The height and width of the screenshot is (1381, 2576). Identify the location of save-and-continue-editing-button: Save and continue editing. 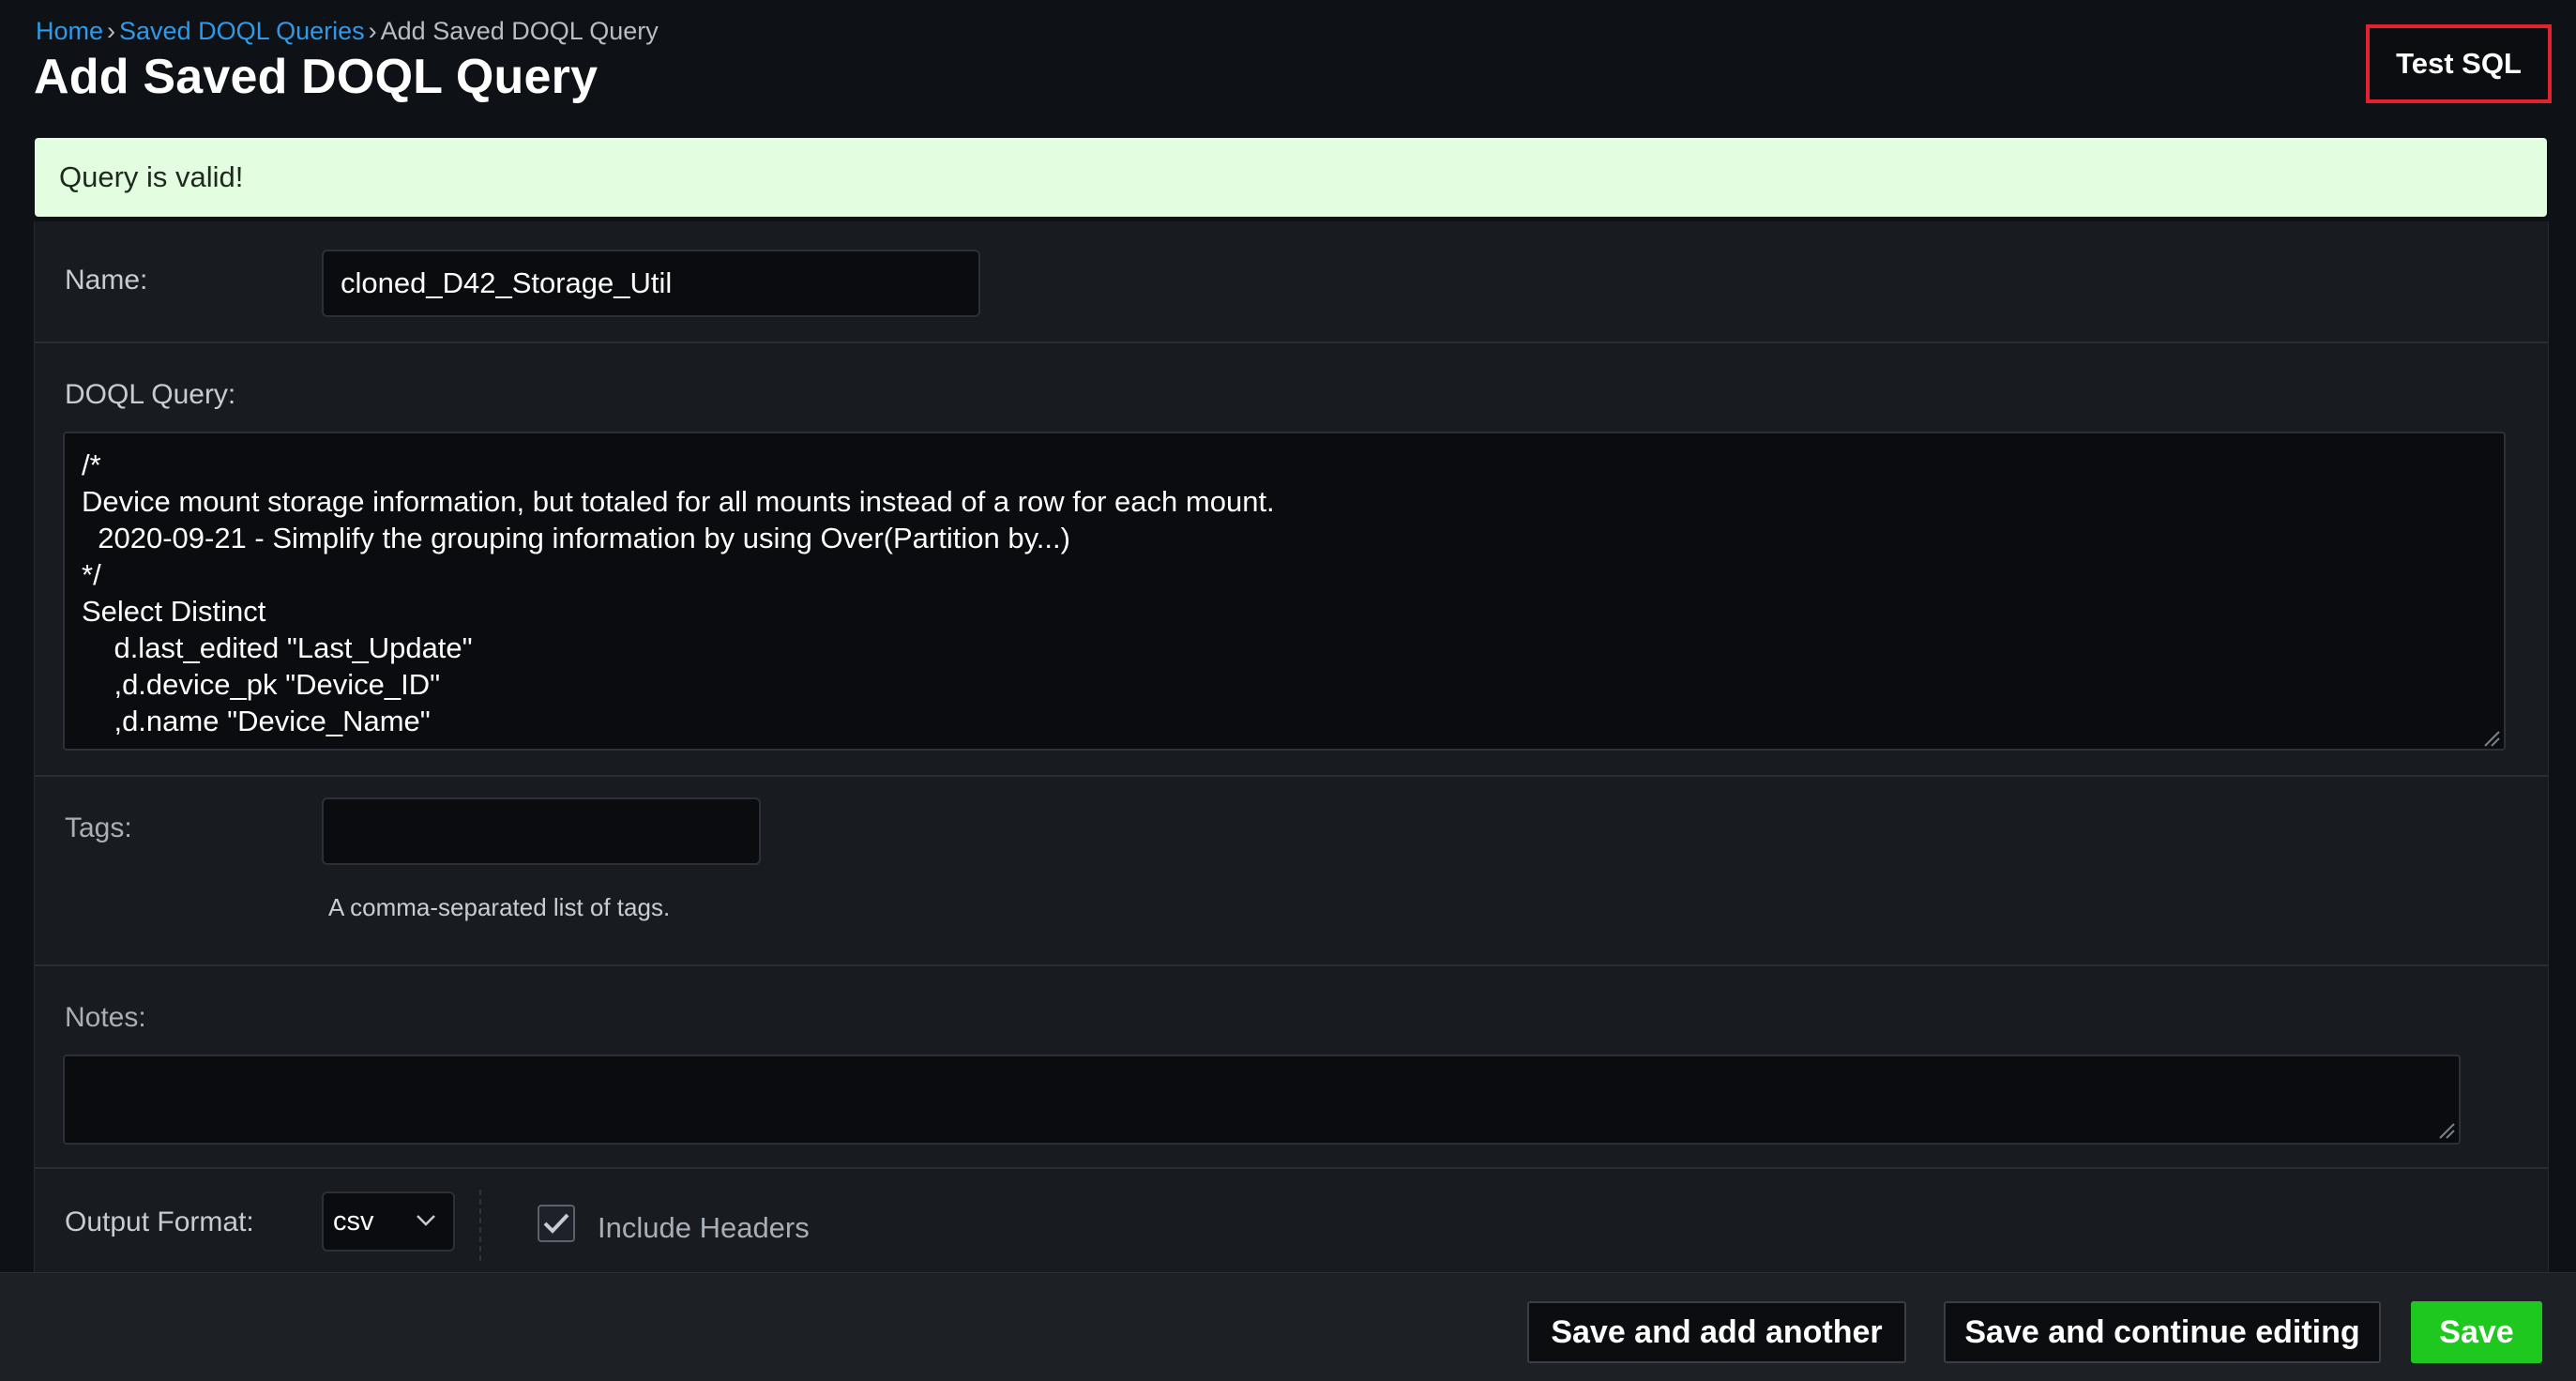
(2162, 1332).